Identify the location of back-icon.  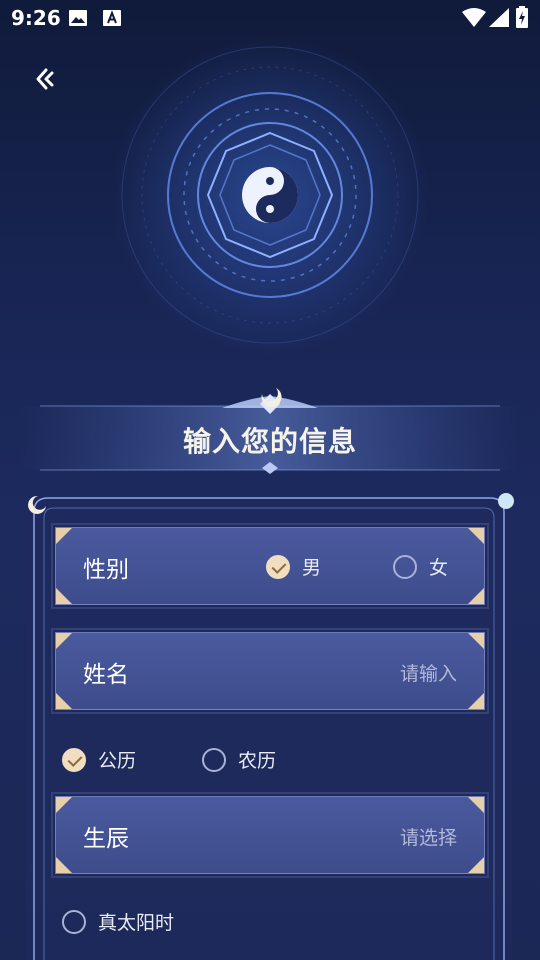
(45, 79).